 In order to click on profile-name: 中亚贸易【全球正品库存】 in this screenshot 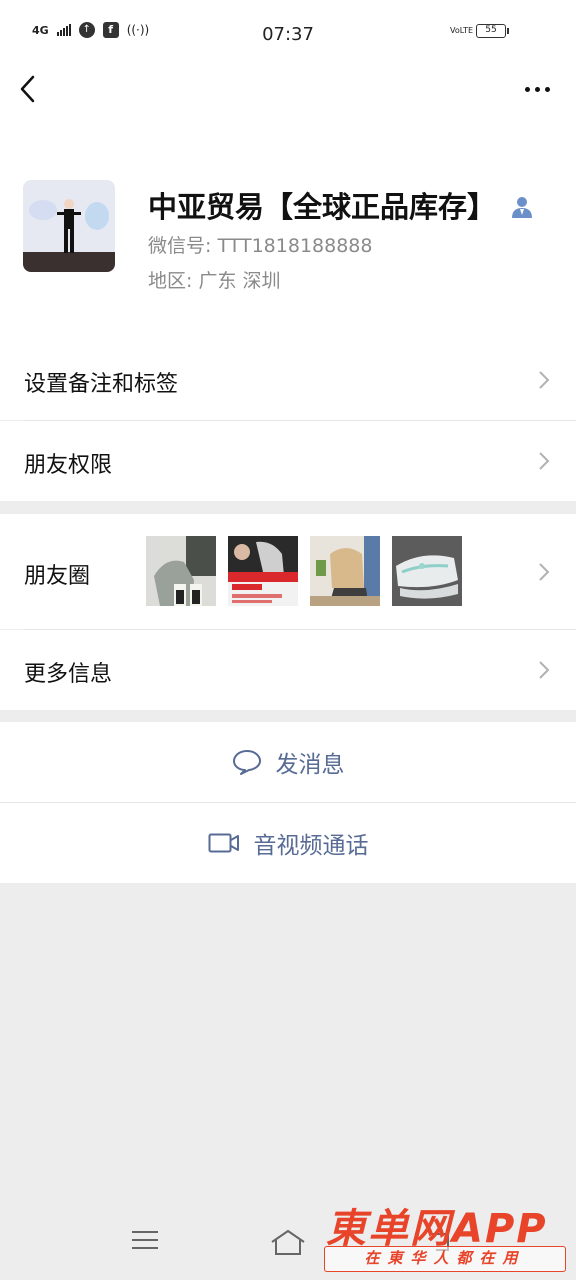, I will do `click(341, 205)`.